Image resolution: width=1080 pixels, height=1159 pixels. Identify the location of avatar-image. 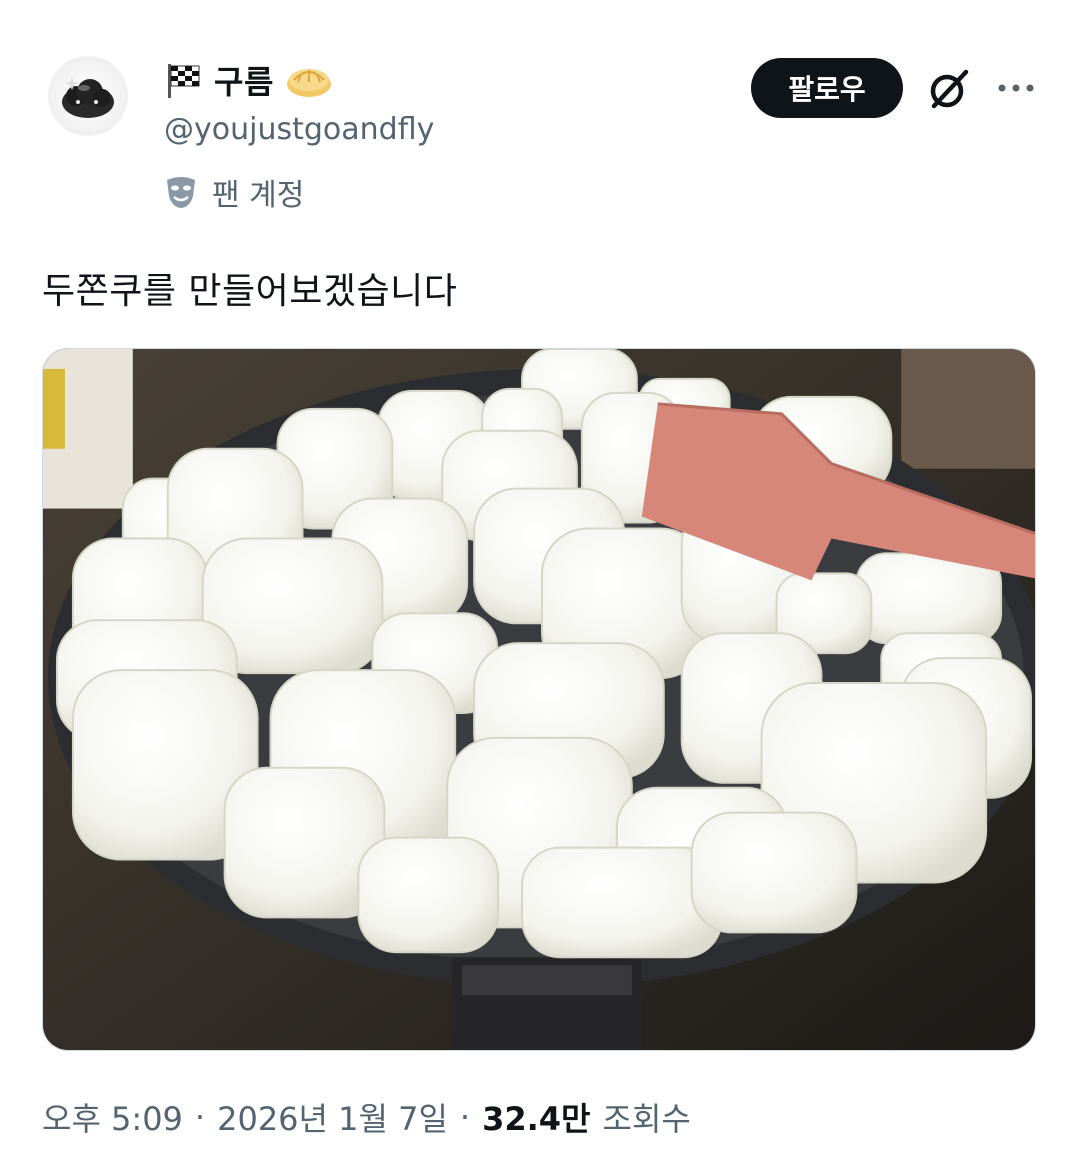
(88, 97).